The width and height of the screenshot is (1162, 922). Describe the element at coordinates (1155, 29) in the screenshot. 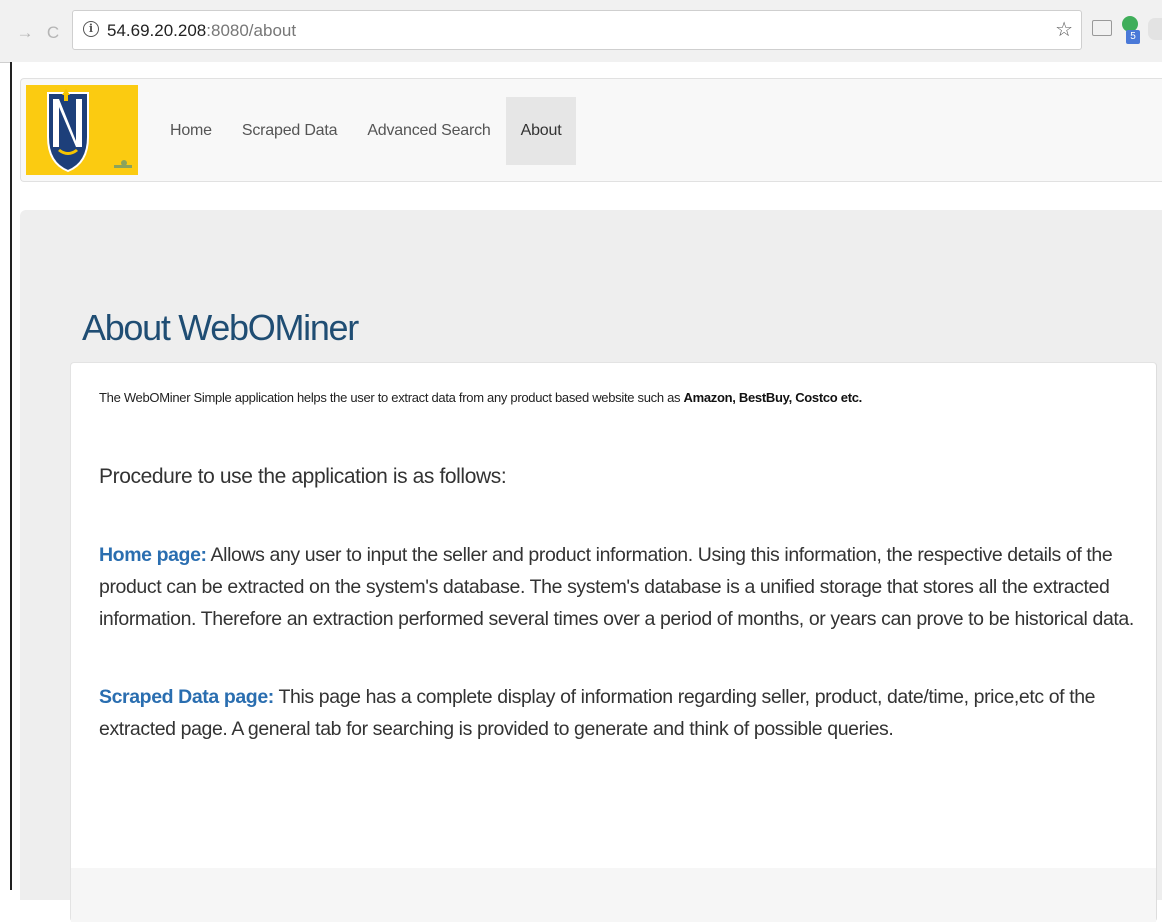

I see `profile-icon` at that location.